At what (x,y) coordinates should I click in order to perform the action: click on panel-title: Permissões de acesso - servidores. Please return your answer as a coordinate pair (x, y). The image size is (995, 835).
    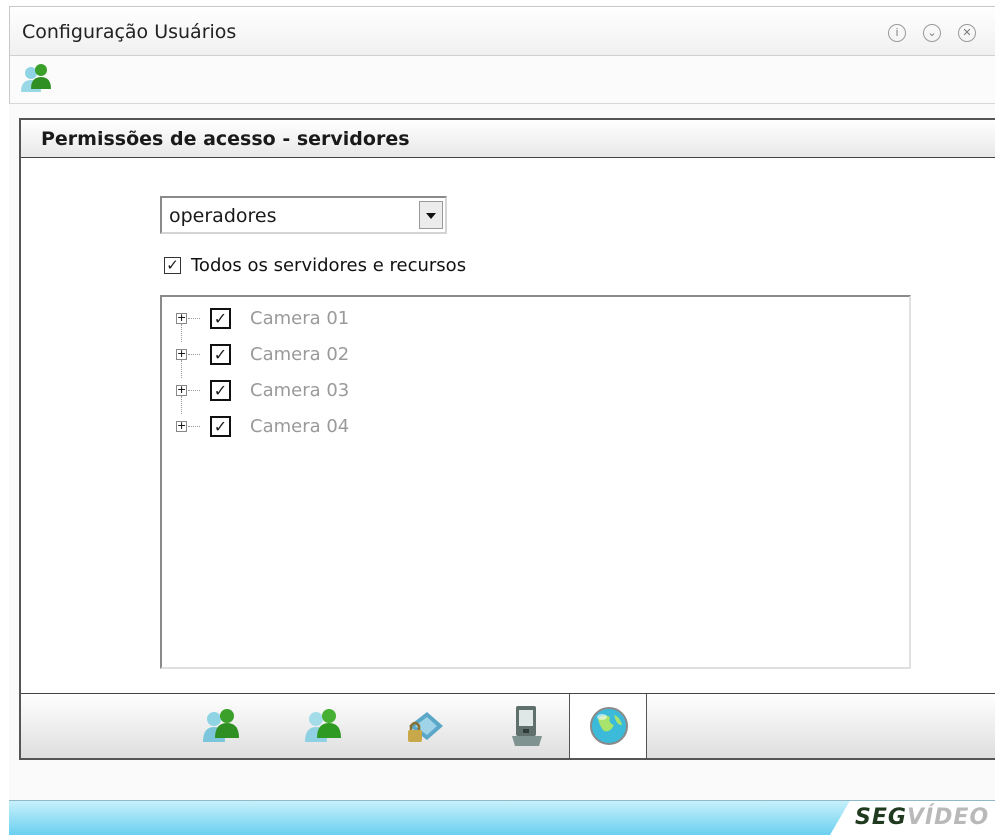
    Looking at the image, I should click on (225, 139).